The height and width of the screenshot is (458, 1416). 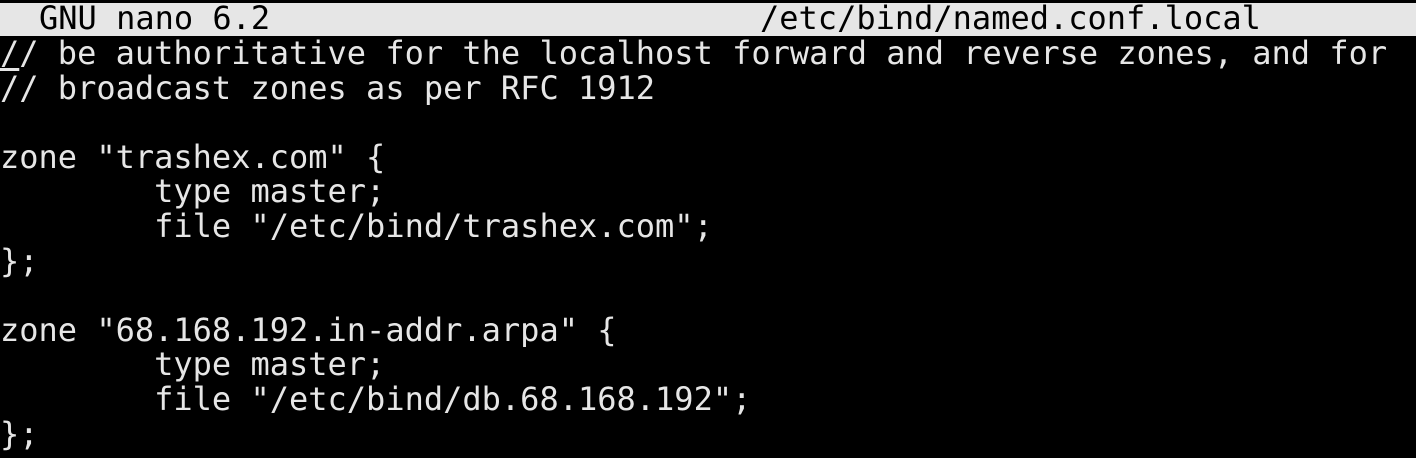 What do you see at coordinates (708, 226) in the screenshot?
I see `editor-line-6: file "/etc/bind/trashex.com";` at bounding box center [708, 226].